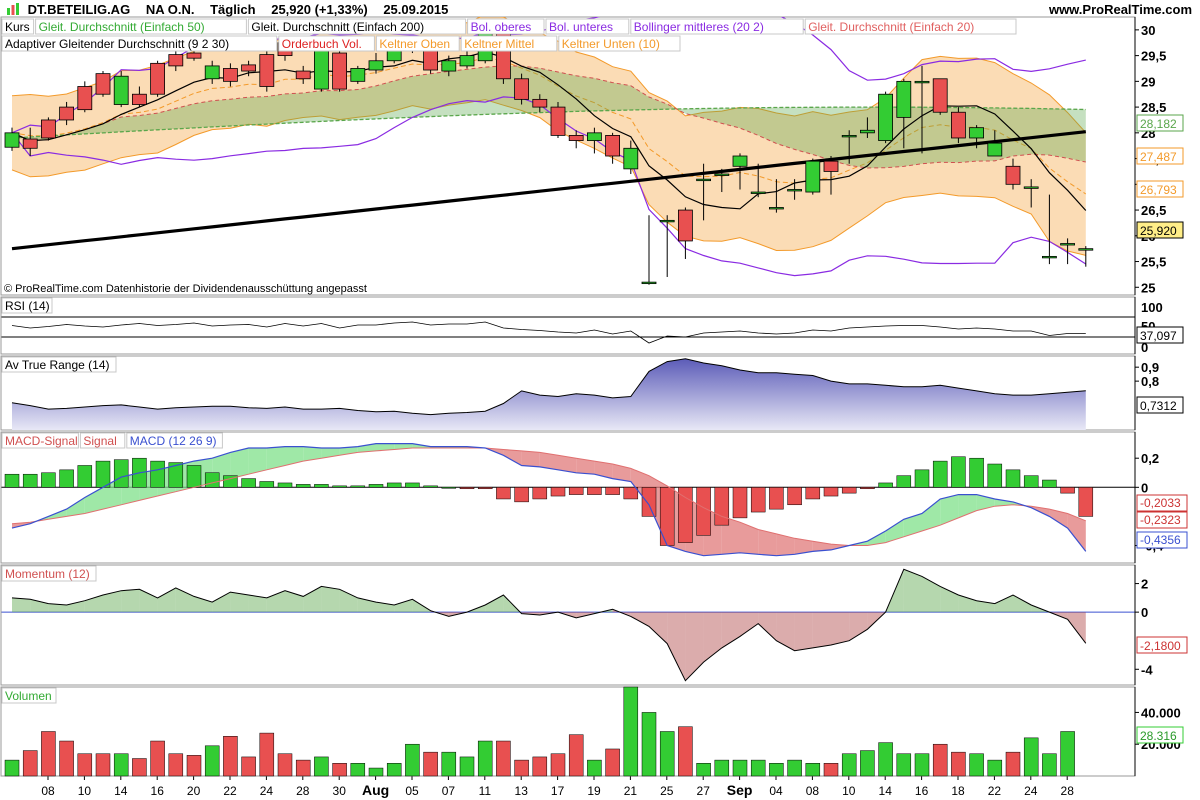  Describe the element at coordinates (340, 791) in the screenshot. I see `x-tick-label: 30` at that location.